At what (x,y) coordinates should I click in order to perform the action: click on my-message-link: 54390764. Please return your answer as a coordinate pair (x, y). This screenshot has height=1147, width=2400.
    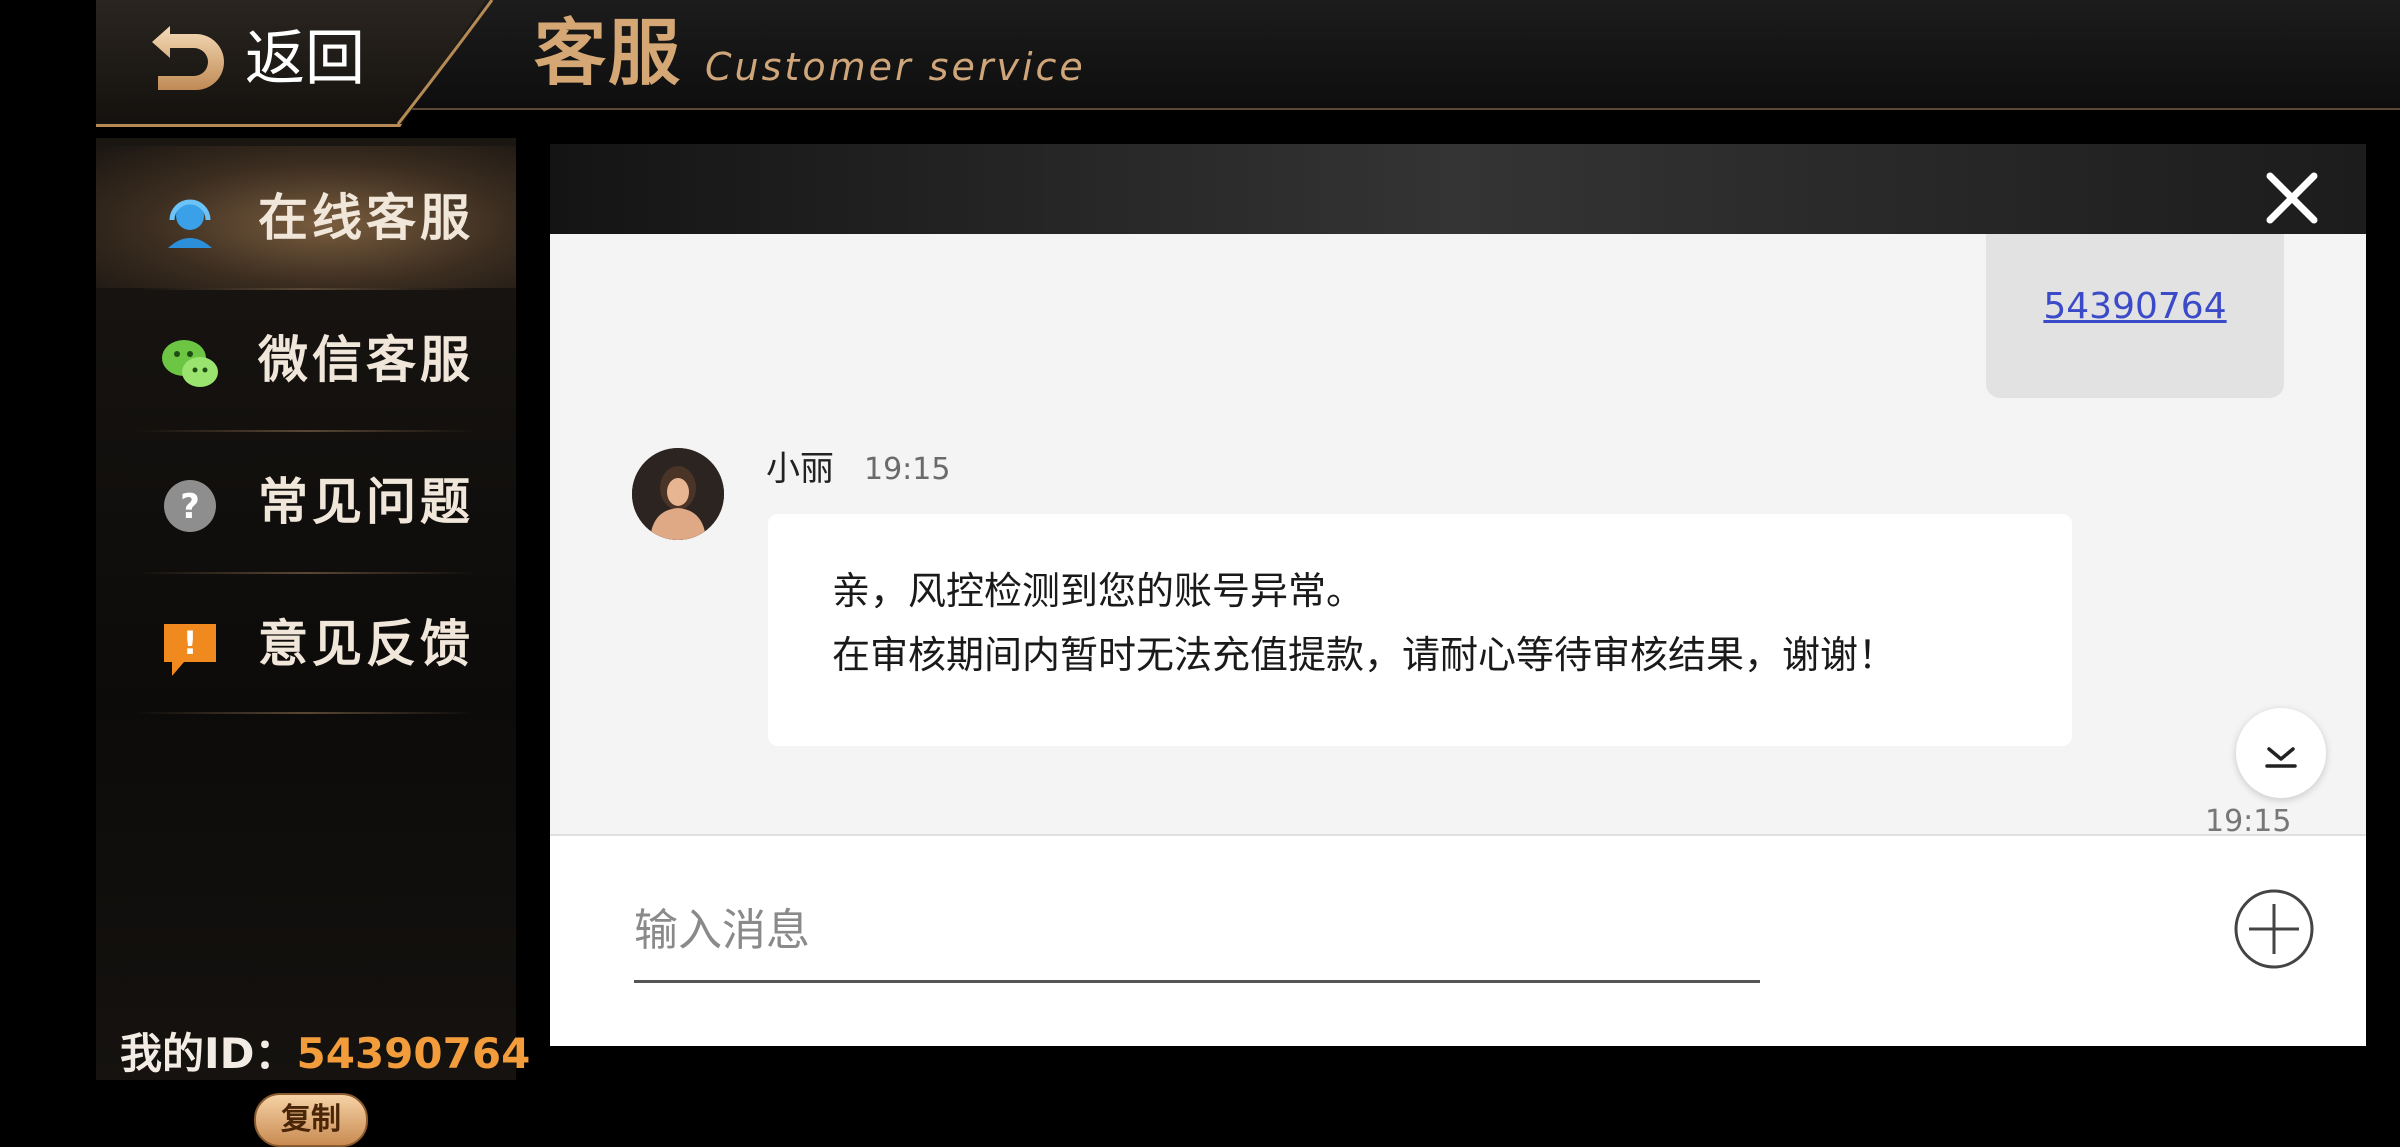
    Looking at the image, I should click on (2135, 307).